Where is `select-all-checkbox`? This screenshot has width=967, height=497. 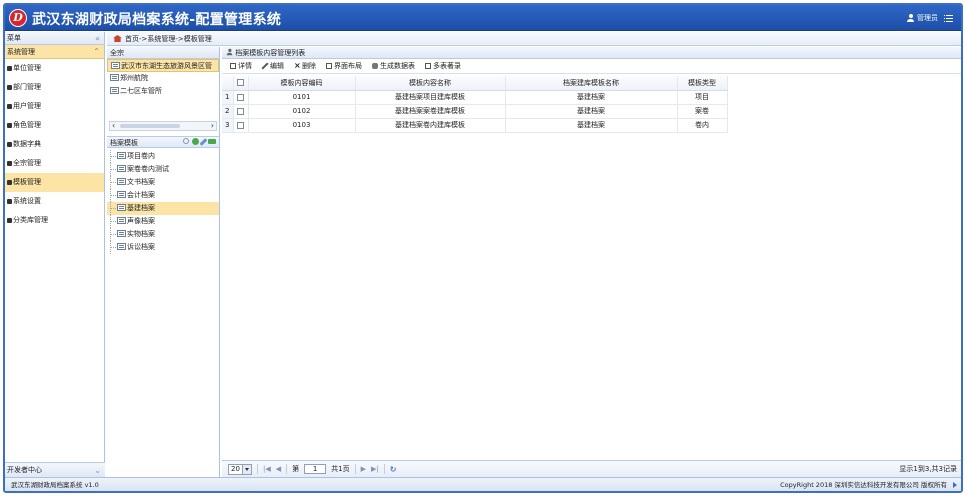 select-all-checkbox is located at coordinates (240, 83).